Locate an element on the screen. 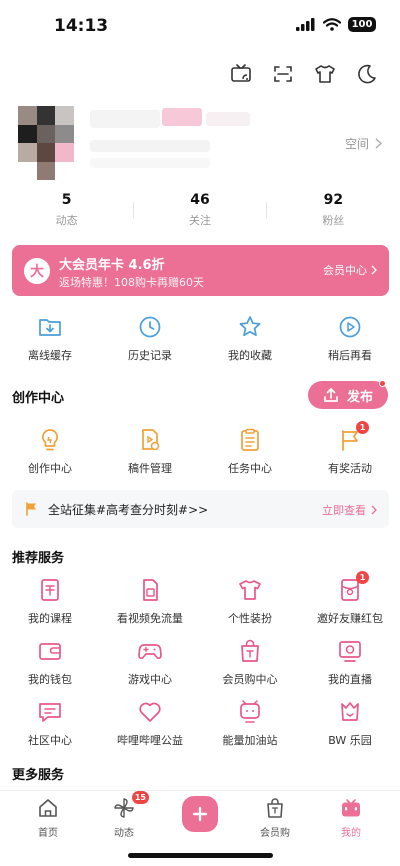 This screenshot has width=400, height=866. bw-park-icon is located at coordinates (350, 712).